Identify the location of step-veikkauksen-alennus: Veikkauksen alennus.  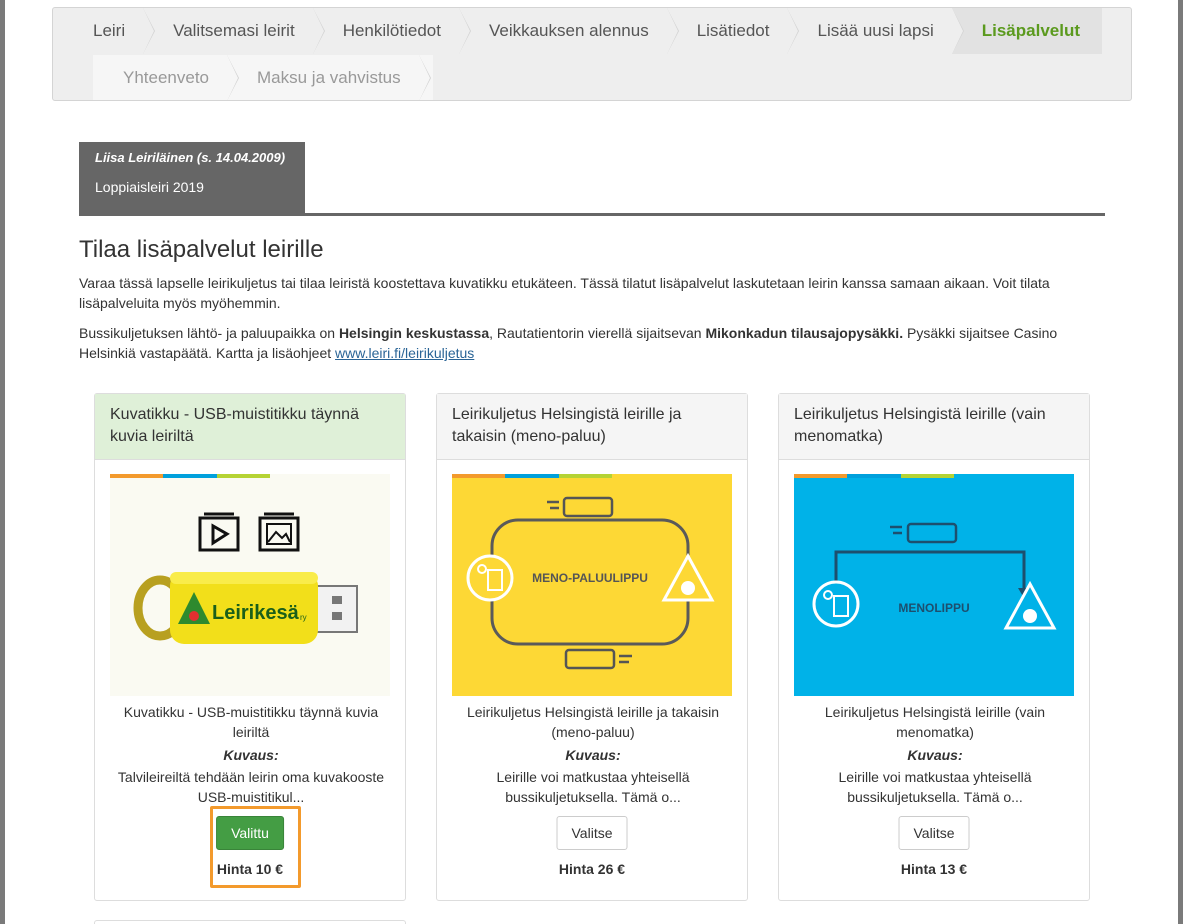
(568, 31).